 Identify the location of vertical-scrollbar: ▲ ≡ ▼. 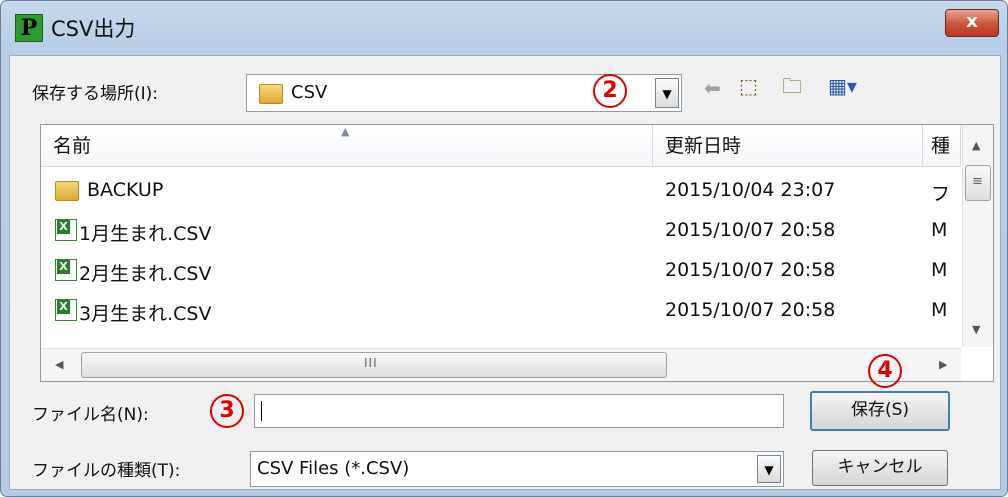
(977, 236).